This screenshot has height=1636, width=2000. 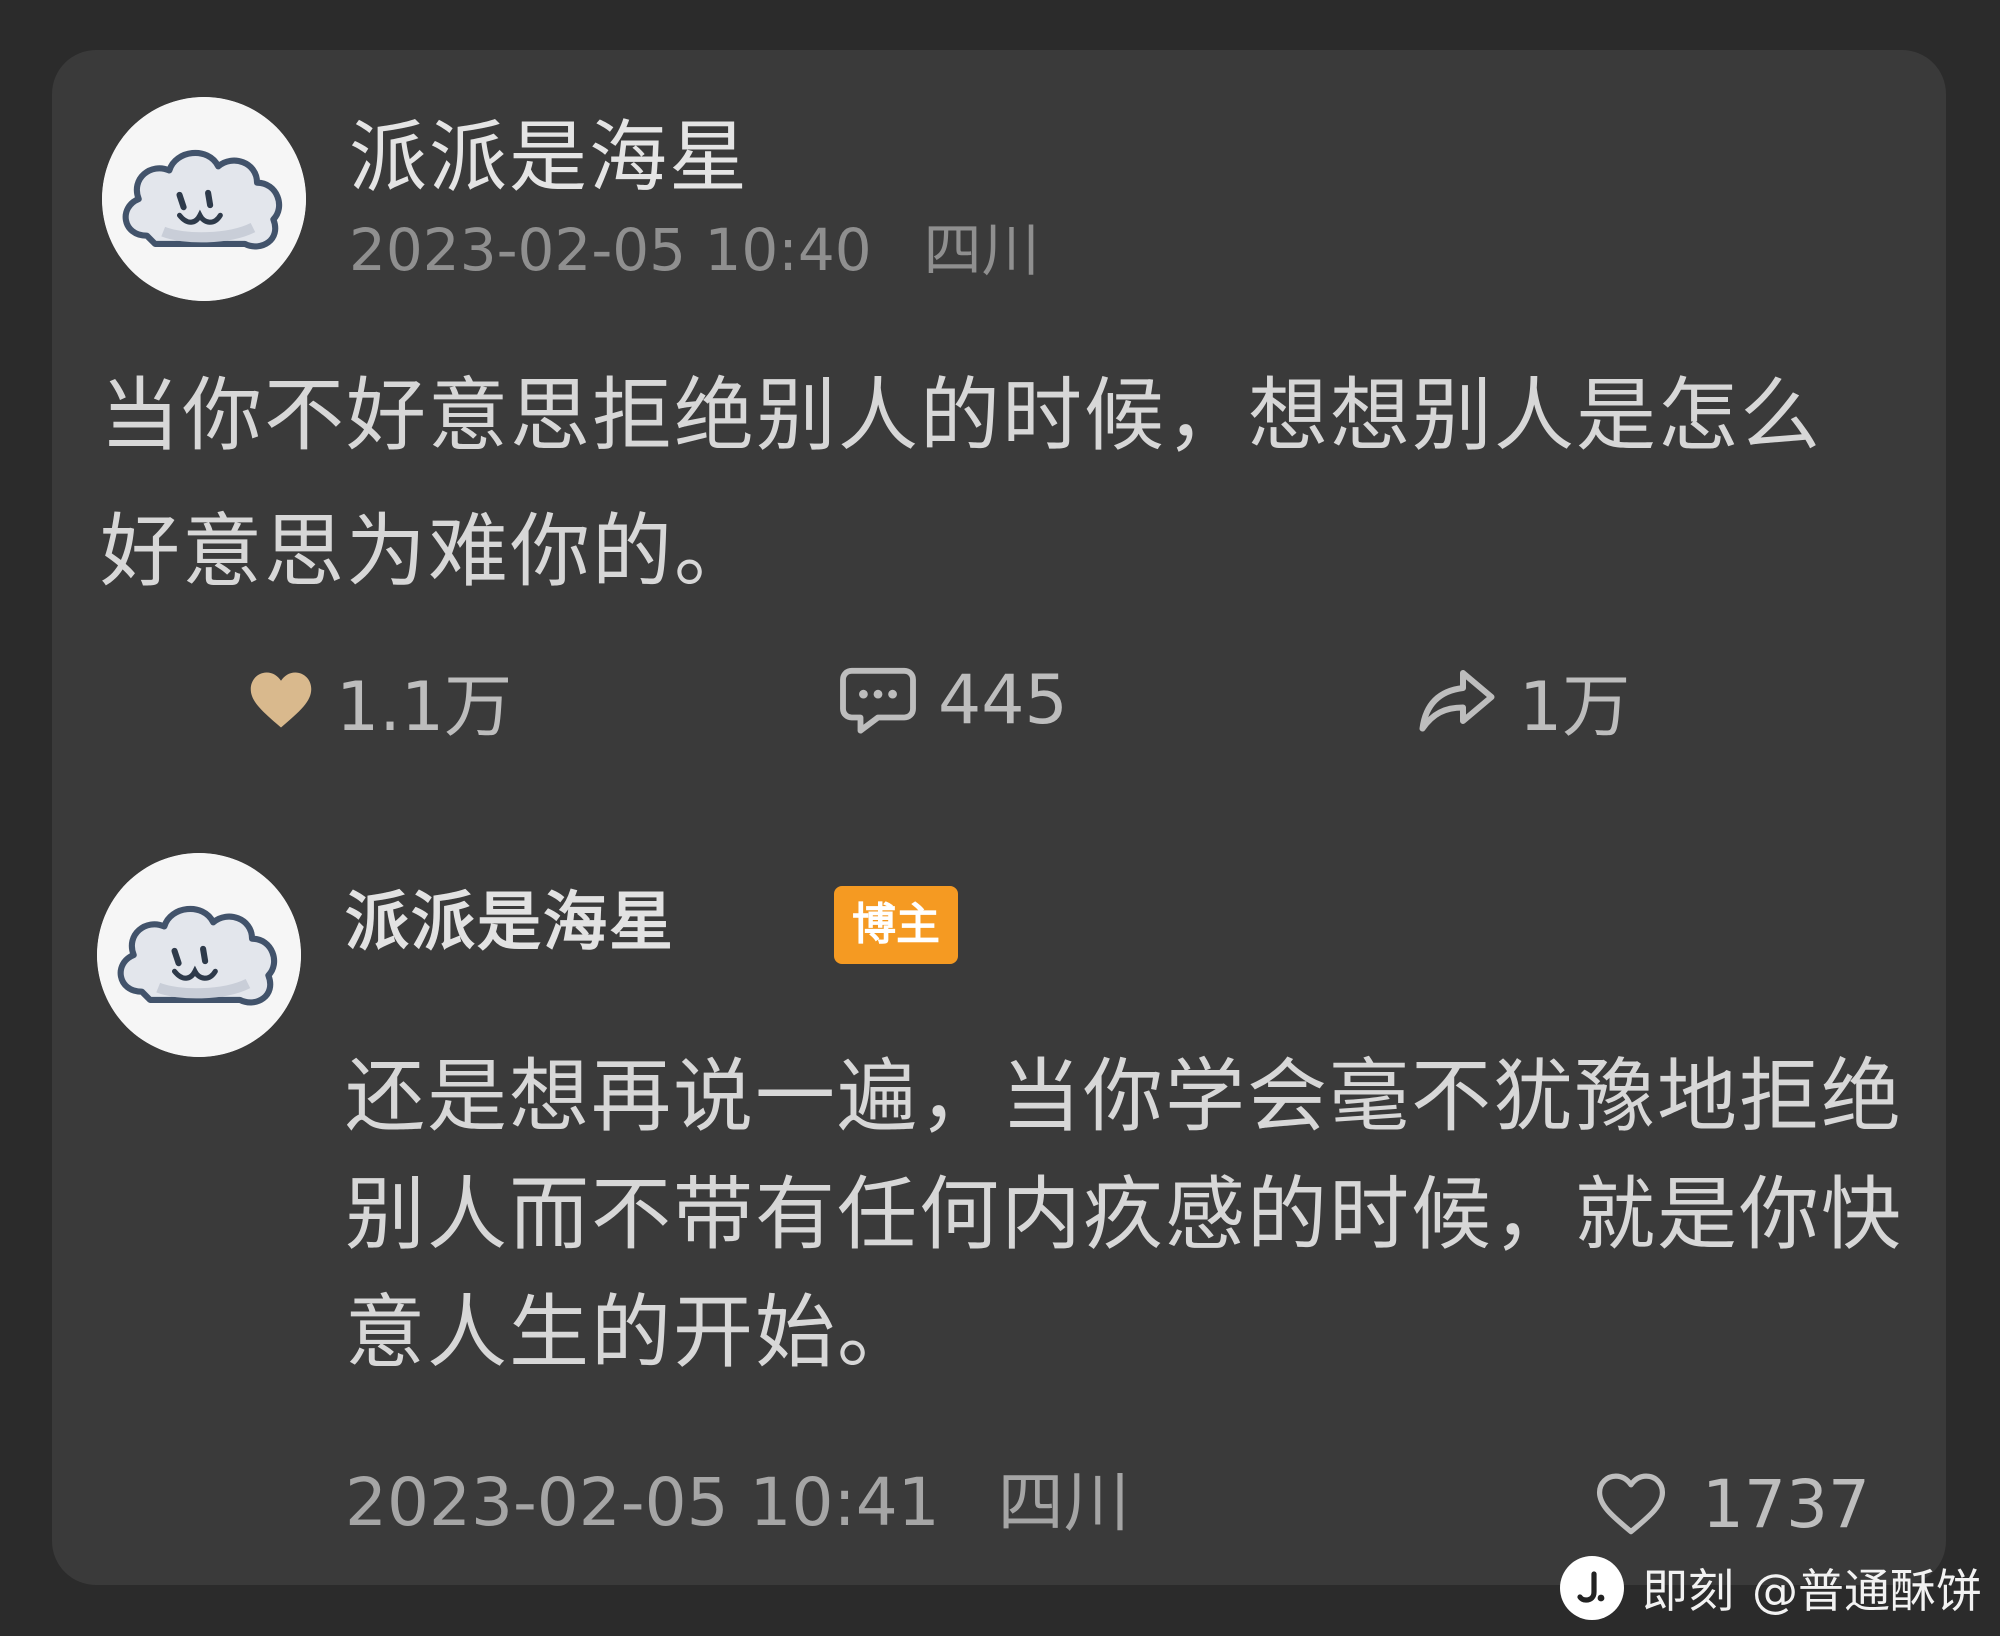 What do you see at coordinates (878, 700) in the screenshot?
I see `comment-bubble-icon` at bounding box center [878, 700].